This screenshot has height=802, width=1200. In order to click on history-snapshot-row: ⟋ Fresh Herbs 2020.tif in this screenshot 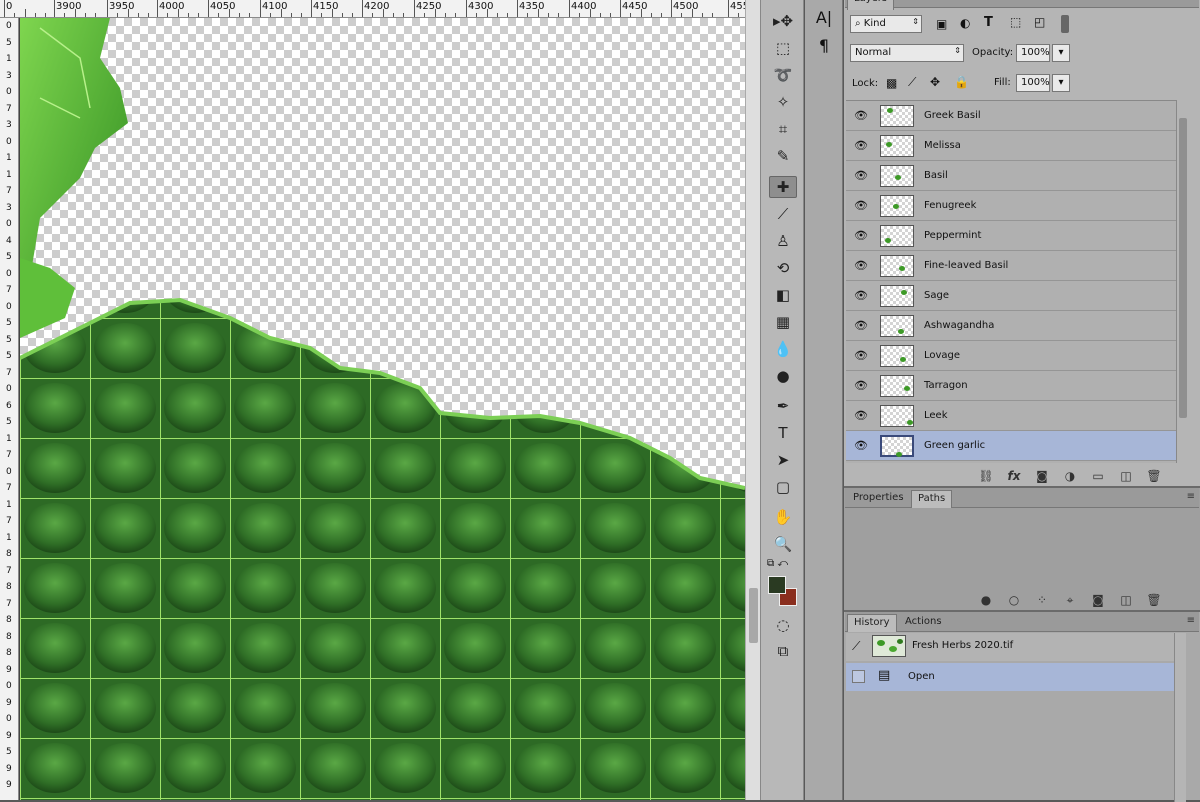, I will do `click(1010, 647)`.